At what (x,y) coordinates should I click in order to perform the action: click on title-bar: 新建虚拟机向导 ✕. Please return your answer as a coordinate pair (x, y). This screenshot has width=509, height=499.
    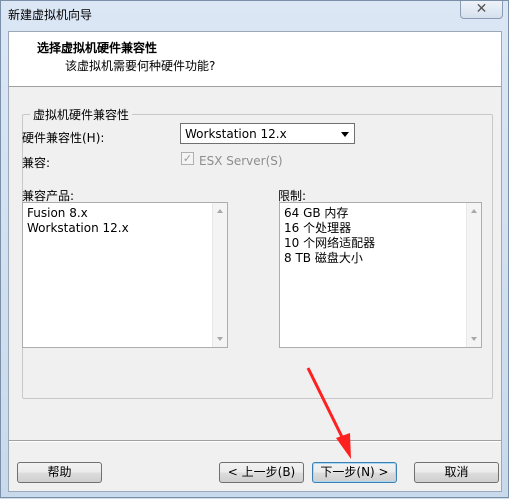
    Looking at the image, I should click on (254, 15).